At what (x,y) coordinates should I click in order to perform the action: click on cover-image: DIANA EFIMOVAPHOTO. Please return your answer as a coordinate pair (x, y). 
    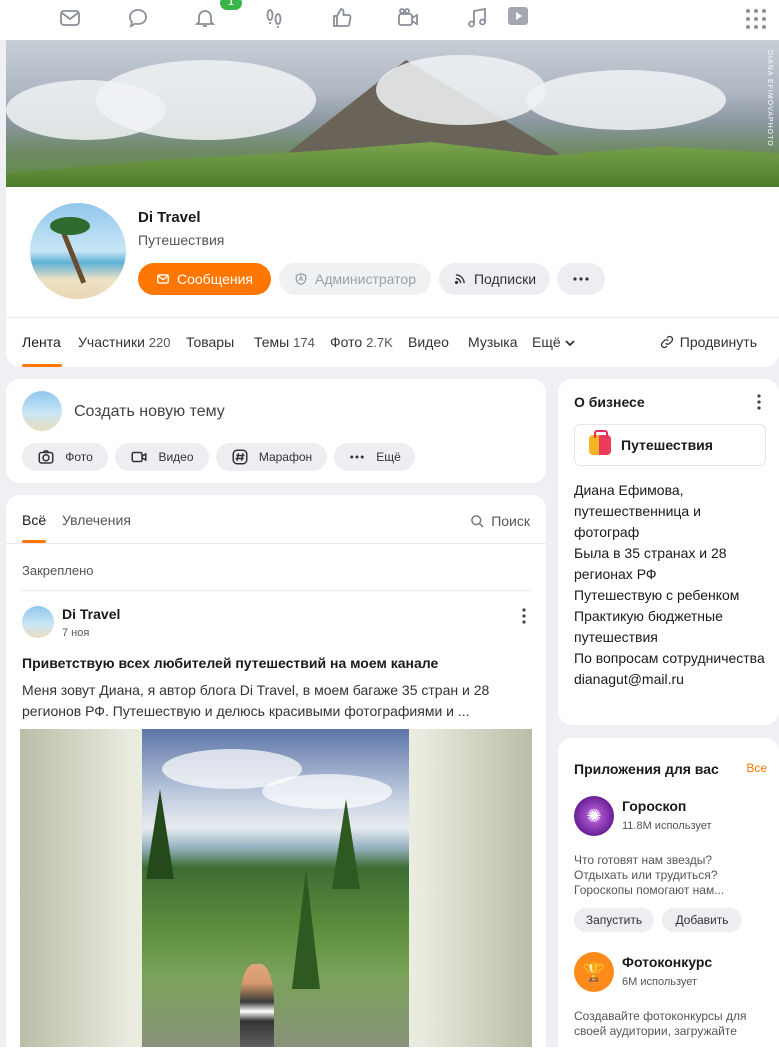
    Looking at the image, I should click on (392, 113).